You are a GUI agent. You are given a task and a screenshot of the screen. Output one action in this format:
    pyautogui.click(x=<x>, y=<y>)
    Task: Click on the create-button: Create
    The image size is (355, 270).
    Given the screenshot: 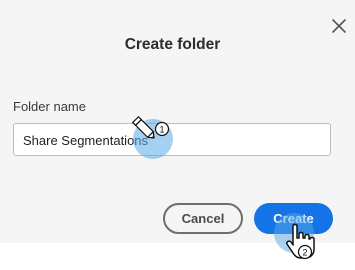 What is the action you would take?
    pyautogui.click(x=293, y=218)
    